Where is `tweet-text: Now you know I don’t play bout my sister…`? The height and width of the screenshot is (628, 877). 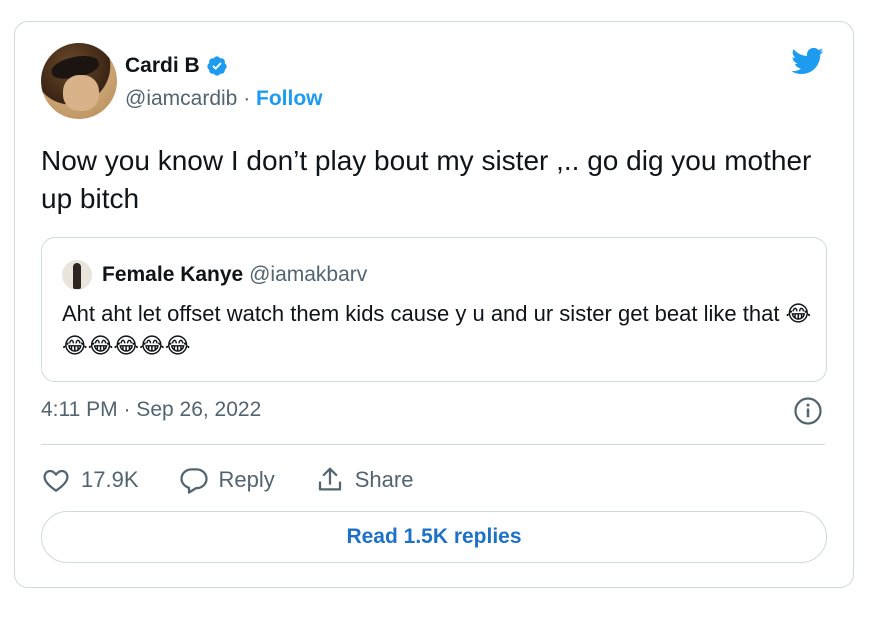
tweet-text: Now you know I don’t play bout my sister… is located at coordinates (426, 179).